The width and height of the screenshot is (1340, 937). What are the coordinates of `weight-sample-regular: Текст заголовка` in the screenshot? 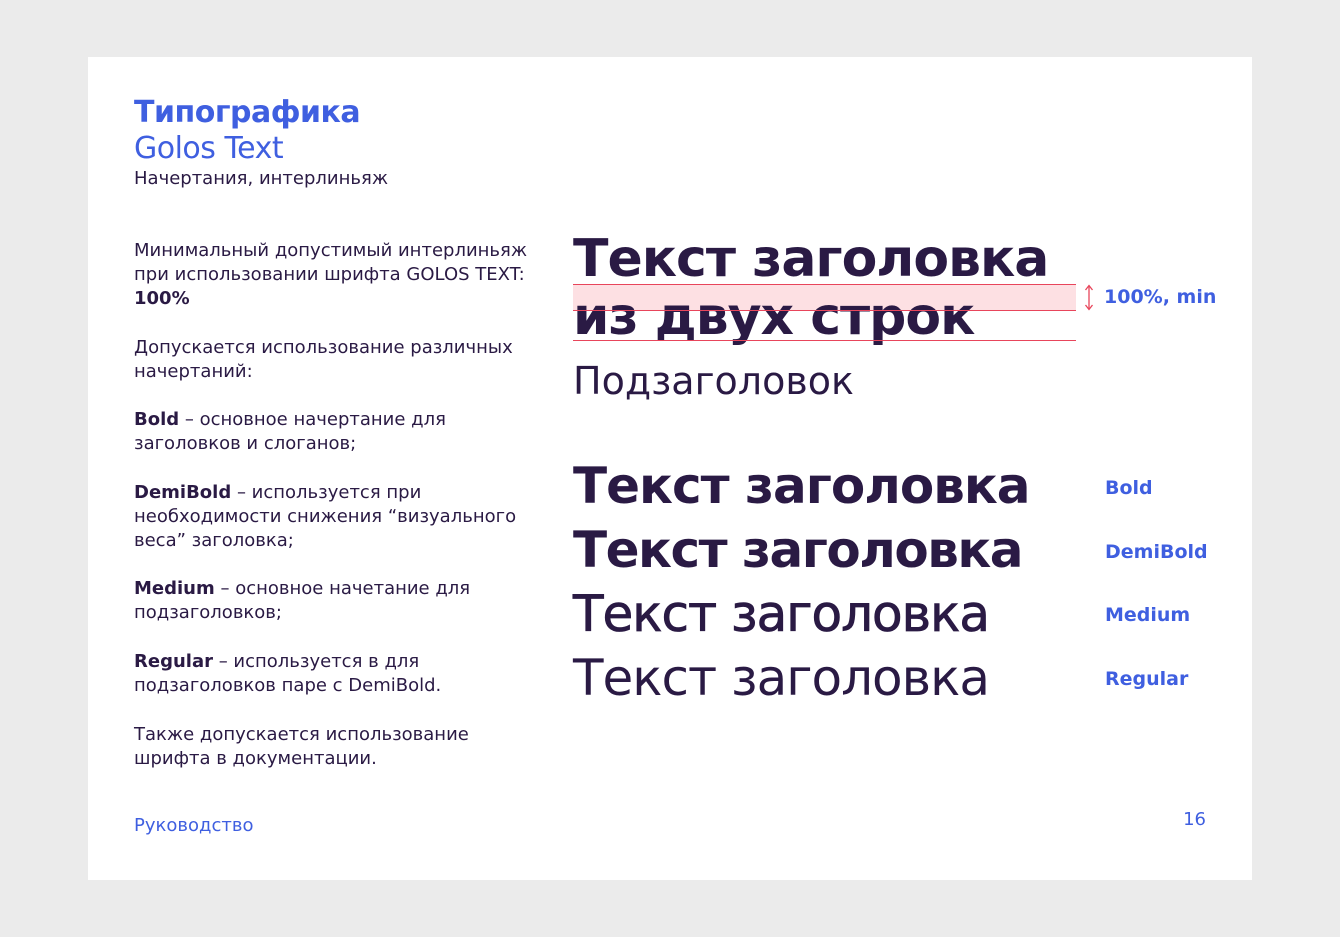 It's located at (781, 678).